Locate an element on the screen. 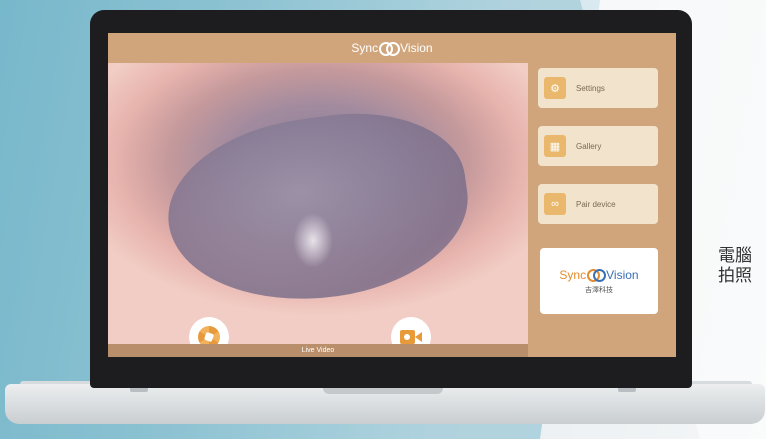  brand-logo-icon is located at coordinates (597, 275).